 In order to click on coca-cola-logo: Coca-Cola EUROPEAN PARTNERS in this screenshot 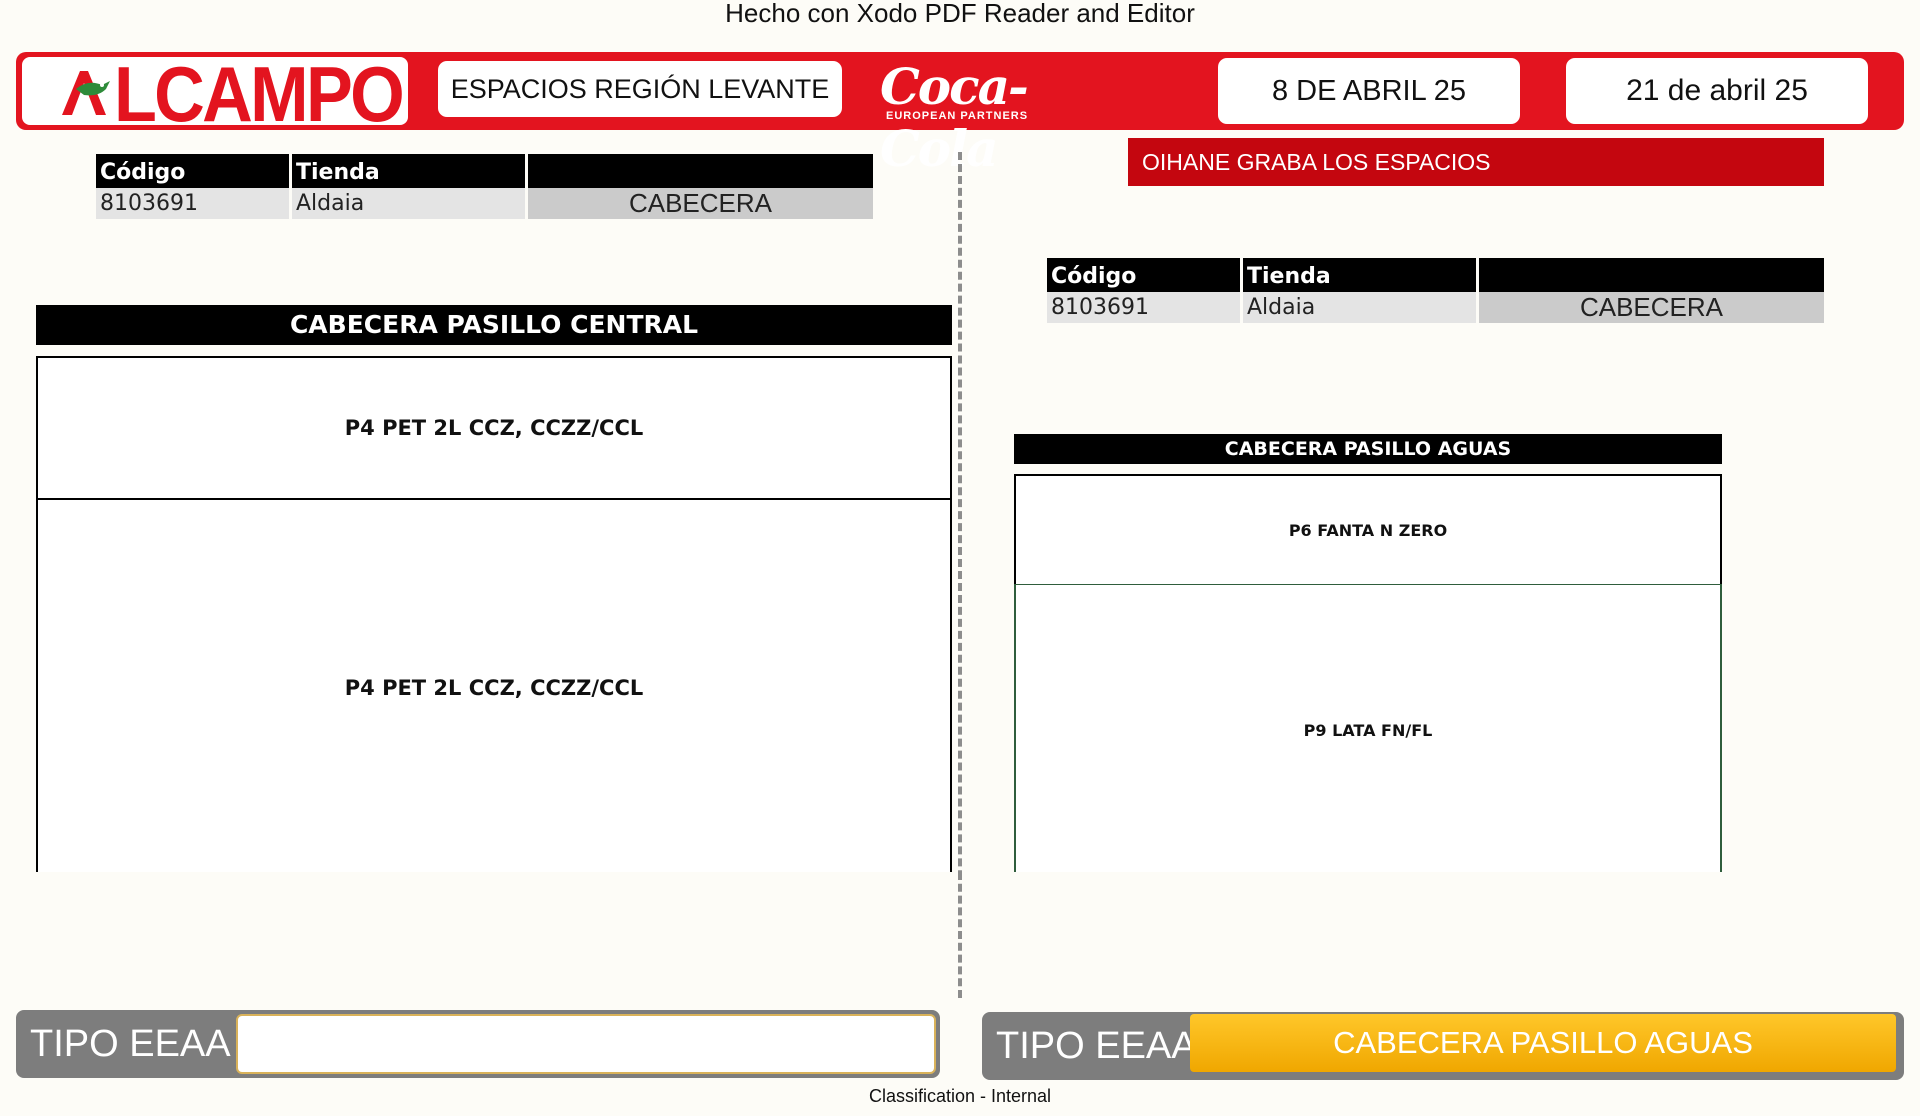, I will do `click(960, 117)`.